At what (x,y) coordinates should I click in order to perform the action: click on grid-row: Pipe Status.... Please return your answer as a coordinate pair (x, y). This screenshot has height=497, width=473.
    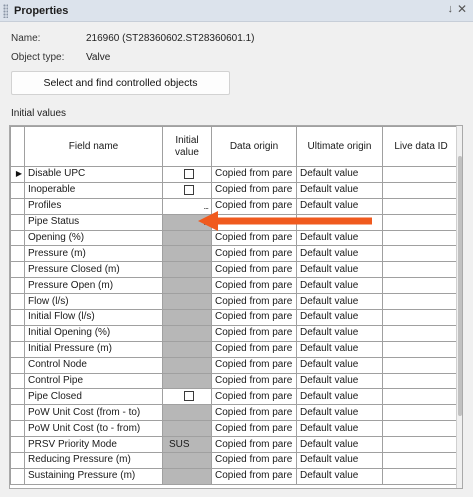
    Looking at the image, I should click on (235, 222).